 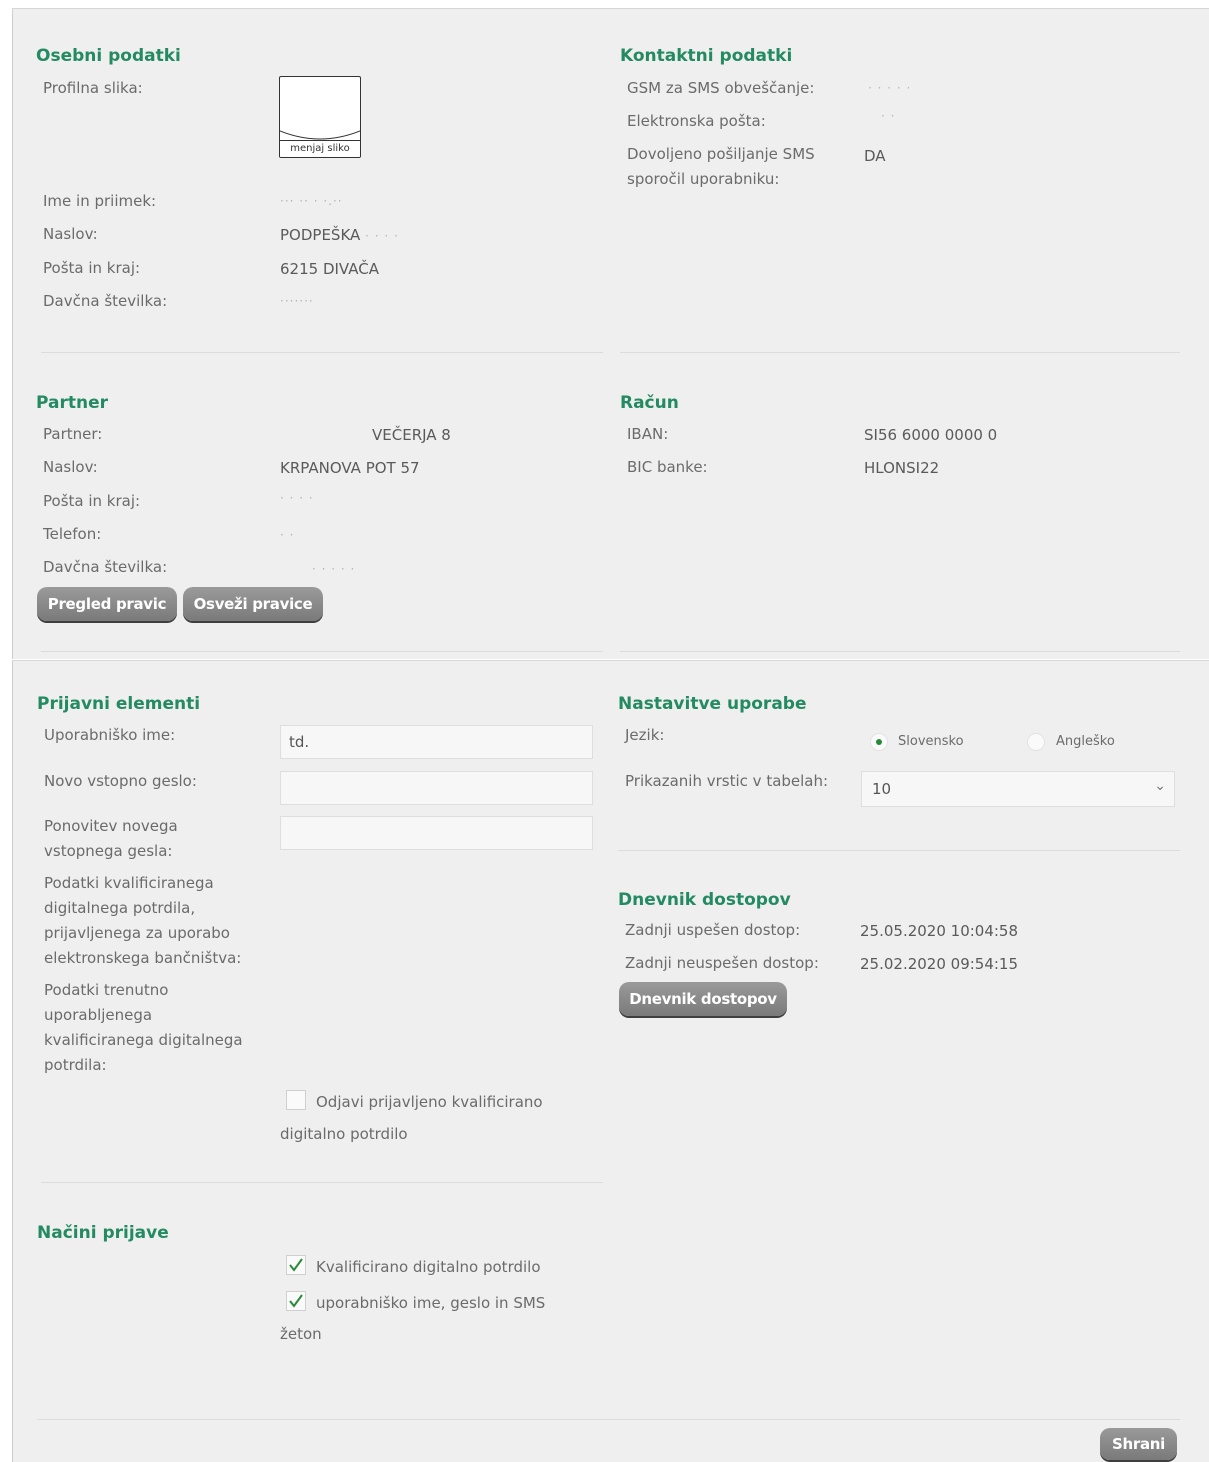 What do you see at coordinates (902, 468) in the screenshot?
I see `bic-value: HLONSI22` at bounding box center [902, 468].